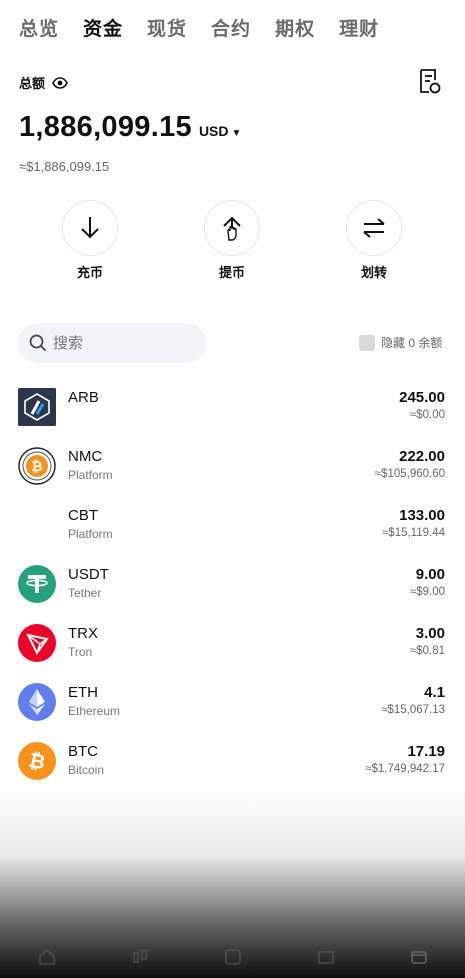  I want to click on asset-usd-value: ≈$0.00, so click(427, 415).